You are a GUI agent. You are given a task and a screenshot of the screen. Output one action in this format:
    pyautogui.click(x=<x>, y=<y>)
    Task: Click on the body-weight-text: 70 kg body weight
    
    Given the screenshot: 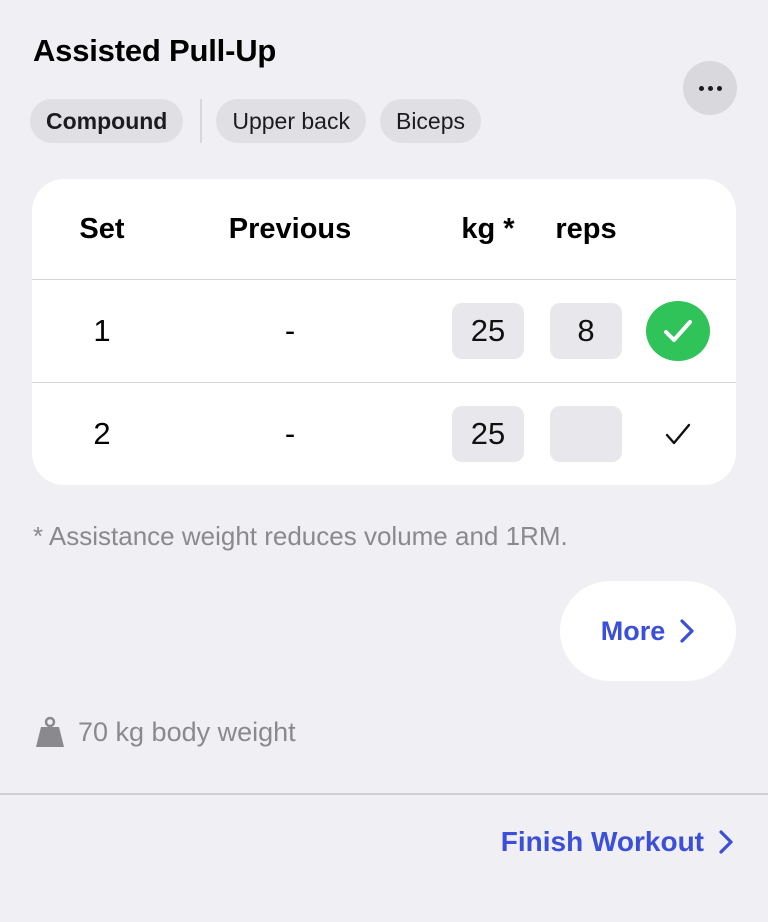 What is the action you would take?
    pyautogui.click(x=187, y=731)
    